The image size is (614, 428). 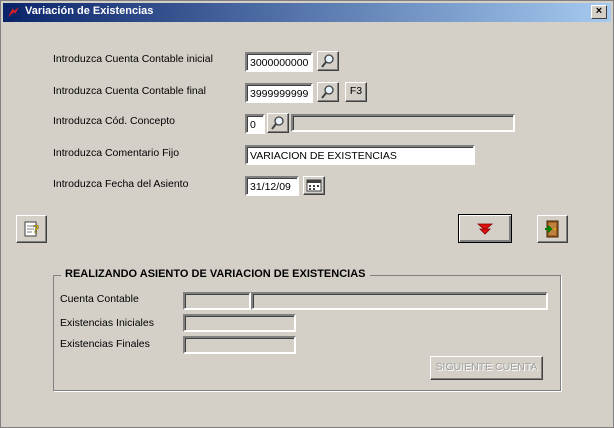 I want to click on calendar-icon, so click(x=314, y=185).